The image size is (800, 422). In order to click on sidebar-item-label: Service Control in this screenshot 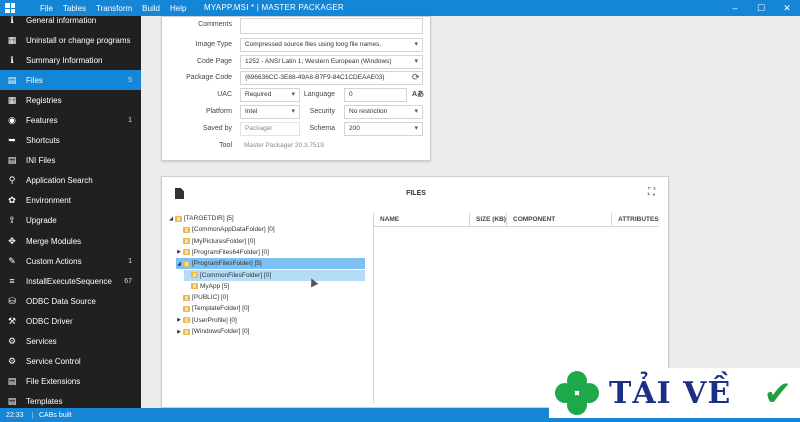, I will do `click(53, 362)`.